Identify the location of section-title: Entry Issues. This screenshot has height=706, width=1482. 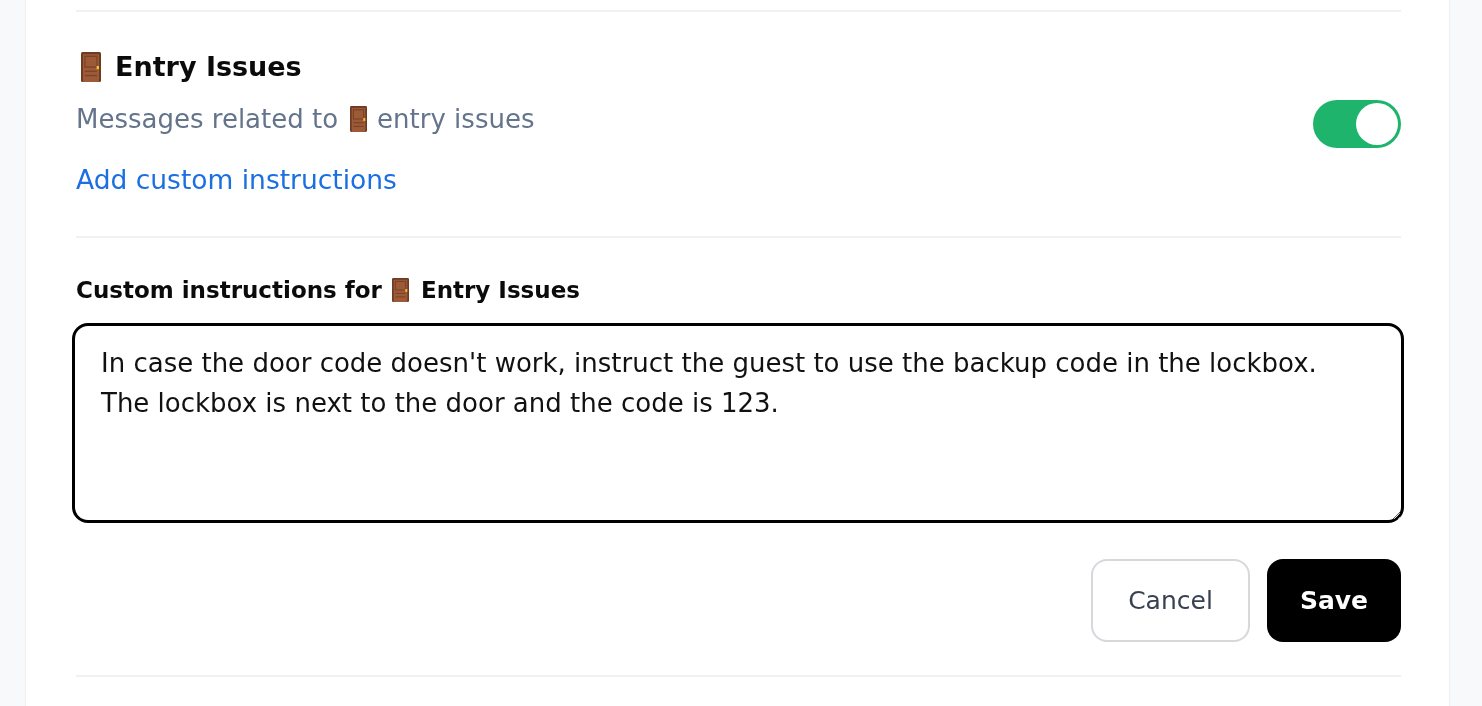
(208, 67).